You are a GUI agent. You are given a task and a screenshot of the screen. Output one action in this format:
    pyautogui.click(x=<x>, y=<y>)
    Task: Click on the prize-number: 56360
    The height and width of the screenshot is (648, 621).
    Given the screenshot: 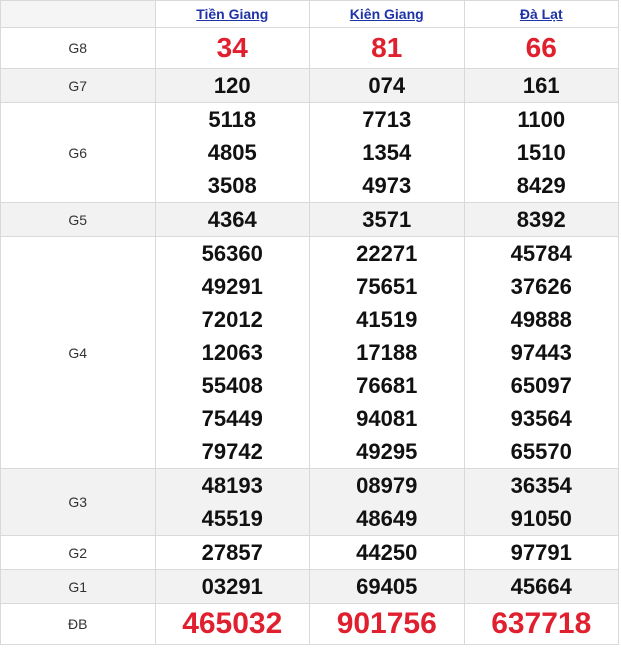 What is the action you would take?
    pyautogui.click(x=232, y=253)
    